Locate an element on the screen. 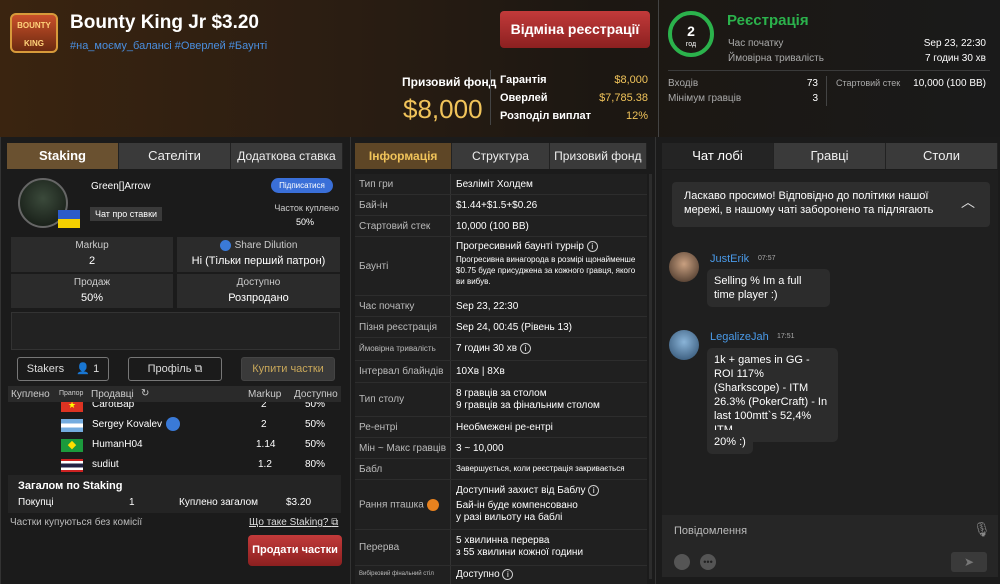 The image size is (1000, 584). chat-message: 20% :) is located at coordinates (730, 442).